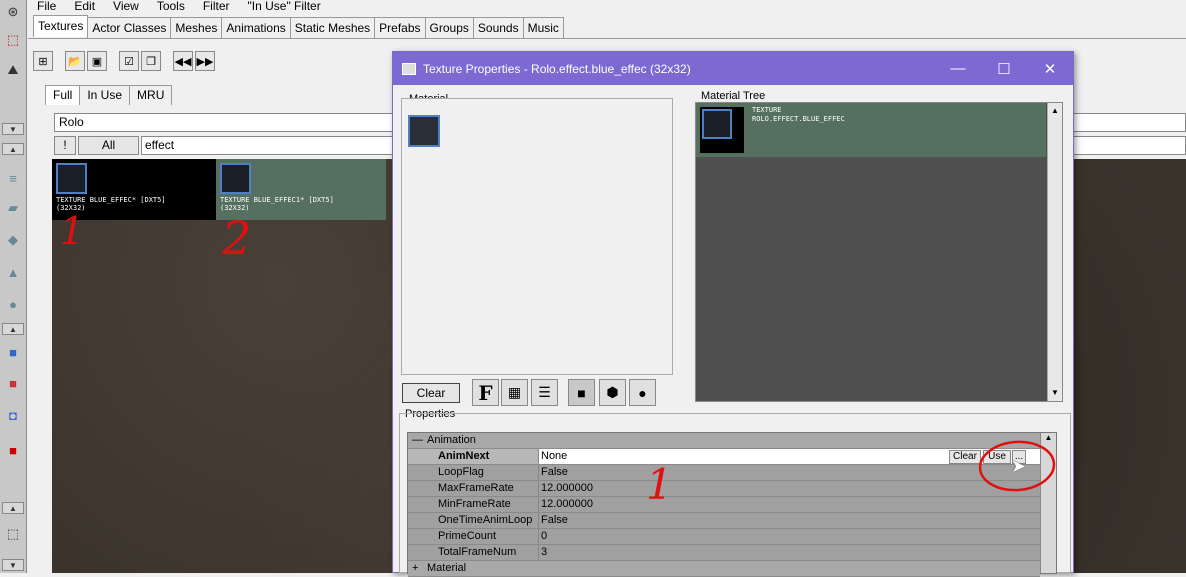 This screenshot has height=577, width=1186. Describe the element at coordinates (277, 200) in the screenshot. I see `thumb-label: TEXTURE BLUE_EFFEC1* [DXT5]` at that location.